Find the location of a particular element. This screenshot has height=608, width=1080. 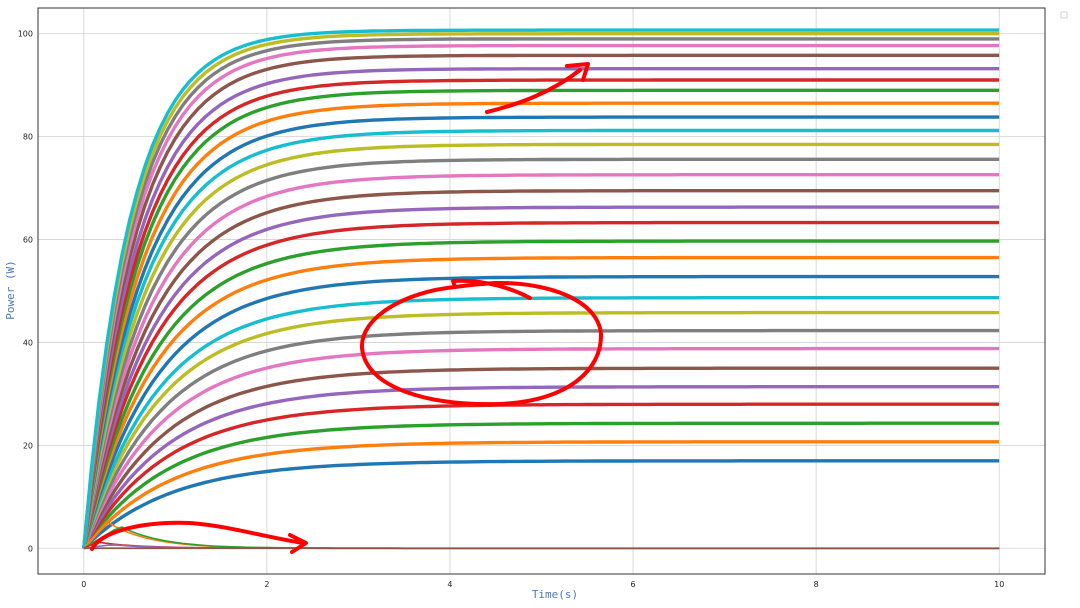

y-tick-label: 20 is located at coordinates (28, 445).